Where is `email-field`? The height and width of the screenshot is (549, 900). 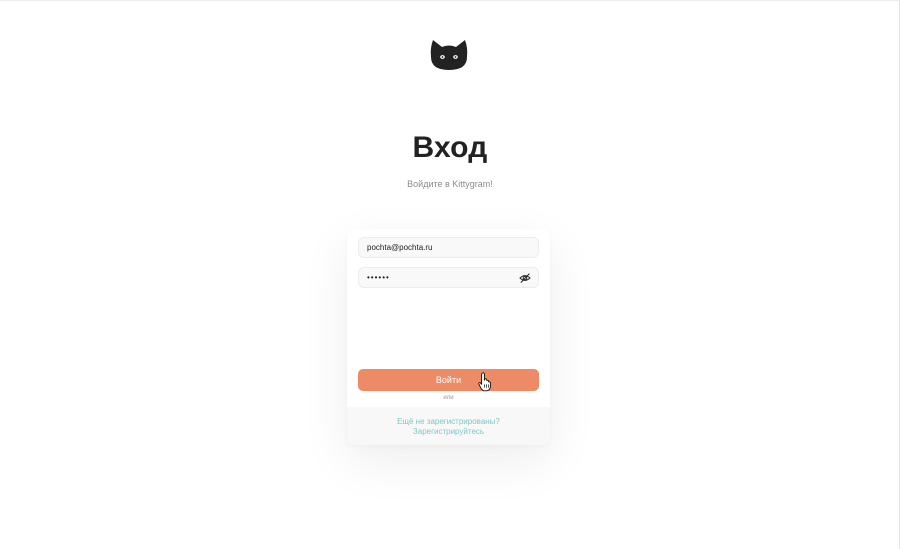
email-field is located at coordinates (448, 247).